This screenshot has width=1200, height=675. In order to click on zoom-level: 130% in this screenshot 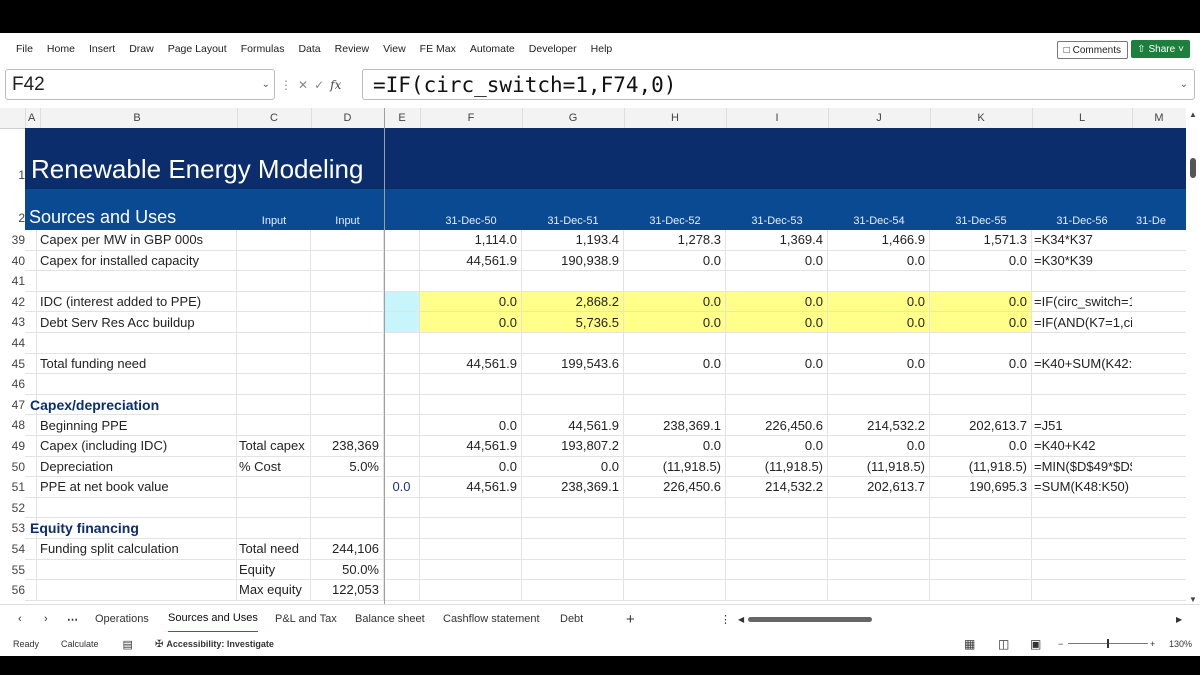, I will do `click(1180, 644)`.